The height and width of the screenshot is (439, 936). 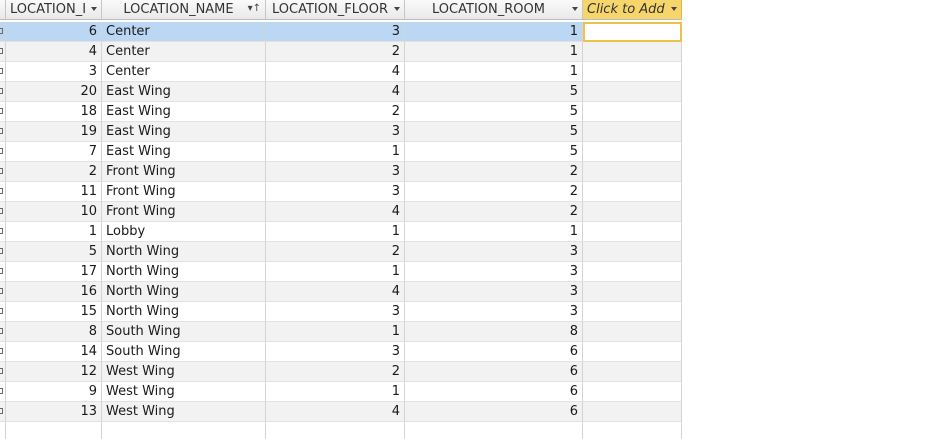 I want to click on table-row: 16 North Wing 4 3, so click(x=341, y=292).